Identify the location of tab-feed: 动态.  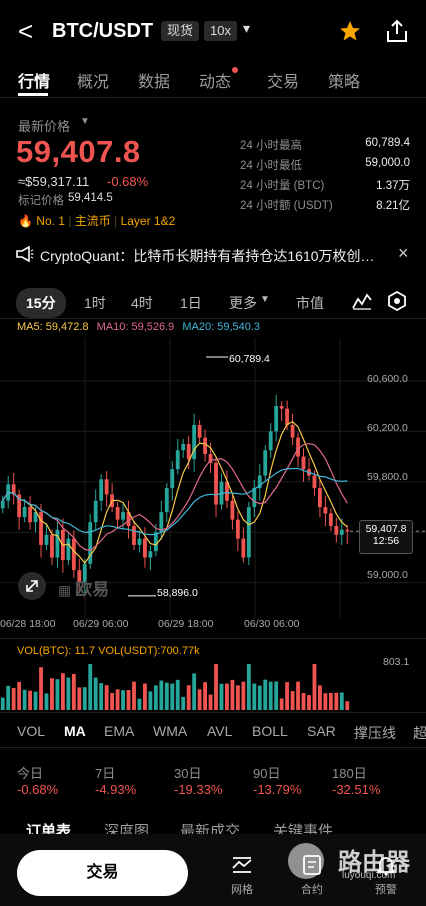
(215, 80).